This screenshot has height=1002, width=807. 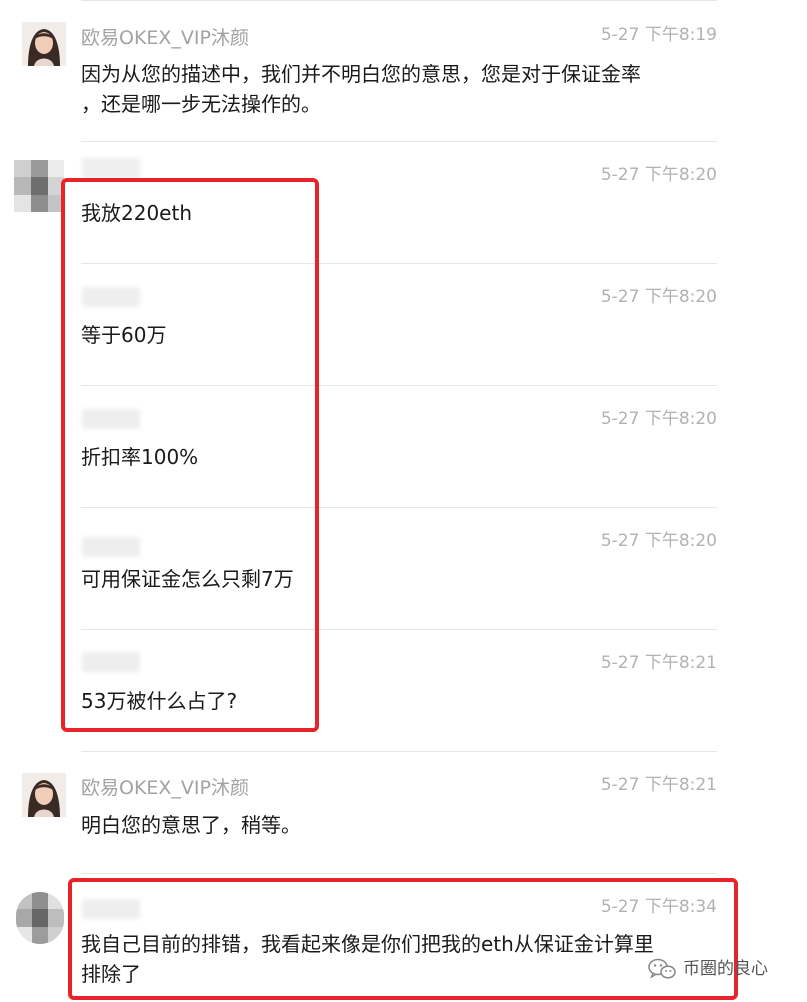 What do you see at coordinates (111, 168) in the screenshot?
I see `sender-name-redacted` at bounding box center [111, 168].